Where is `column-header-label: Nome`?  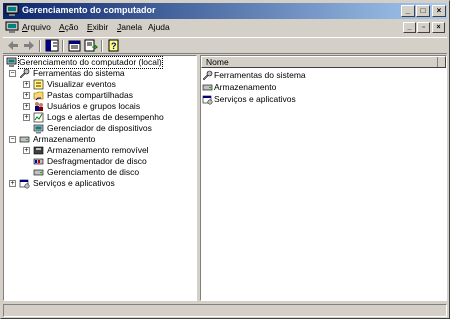 column-header-label: Nome is located at coordinates (217, 62).